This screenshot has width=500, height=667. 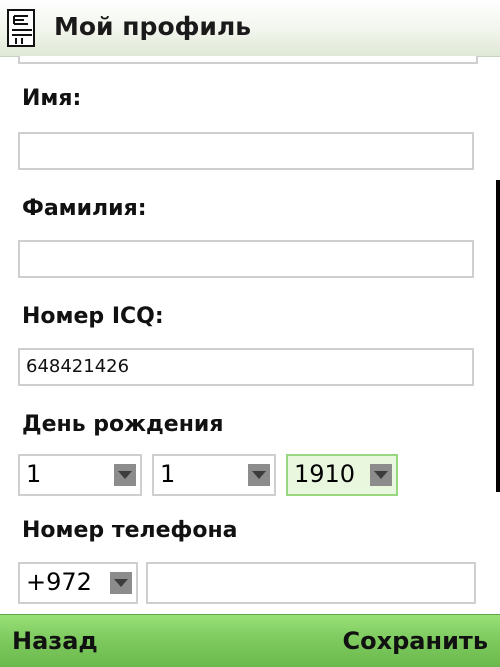 I want to click on previous-field-edge, so click(x=248, y=60).